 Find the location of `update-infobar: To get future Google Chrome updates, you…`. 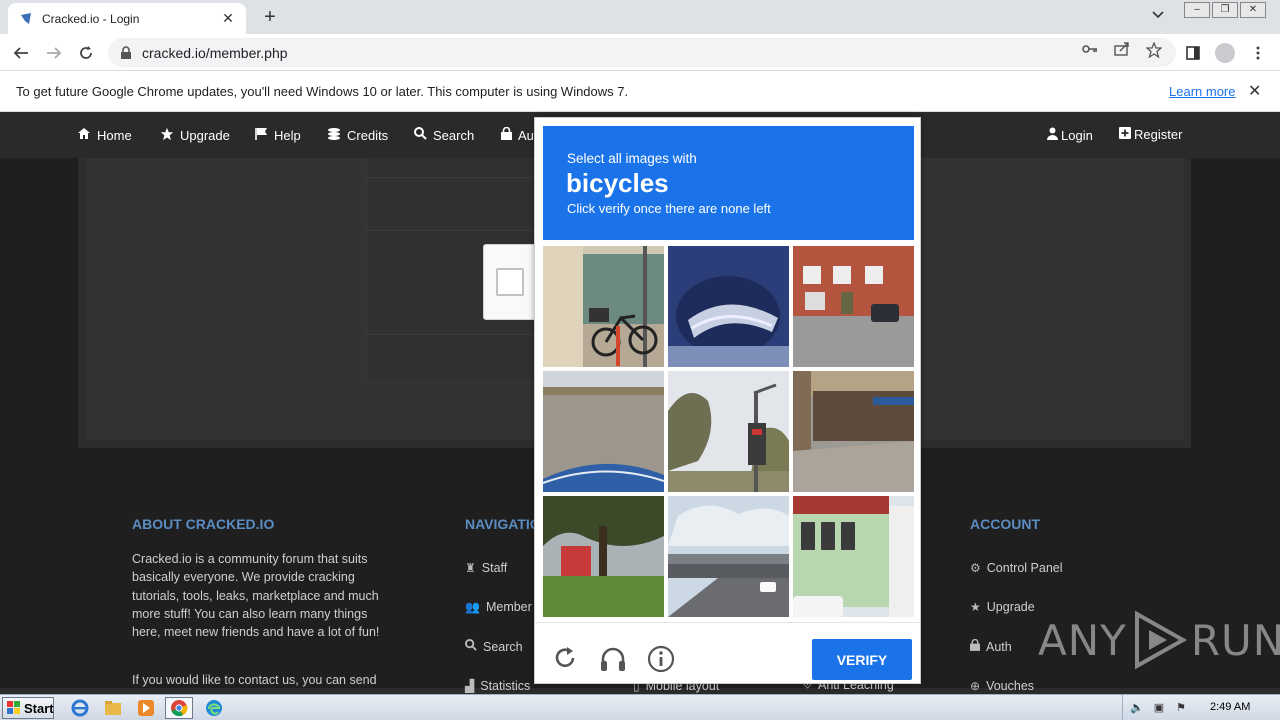

update-infobar: To get future Google Chrome updates, you… is located at coordinates (640, 91).